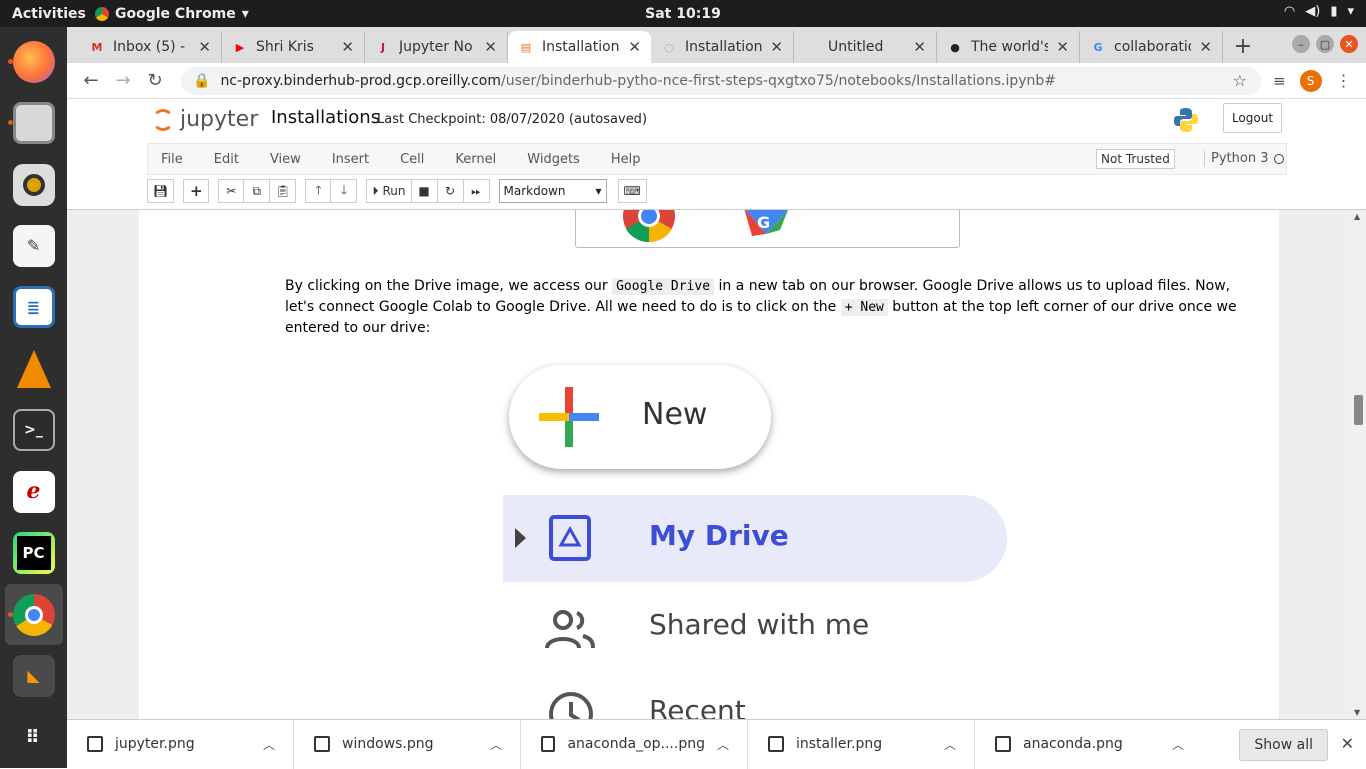  What do you see at coordinates (1008, 47) in the screenshot?
I see `tab-github: ● The world's ✕` at bounding box center [1008, 47].